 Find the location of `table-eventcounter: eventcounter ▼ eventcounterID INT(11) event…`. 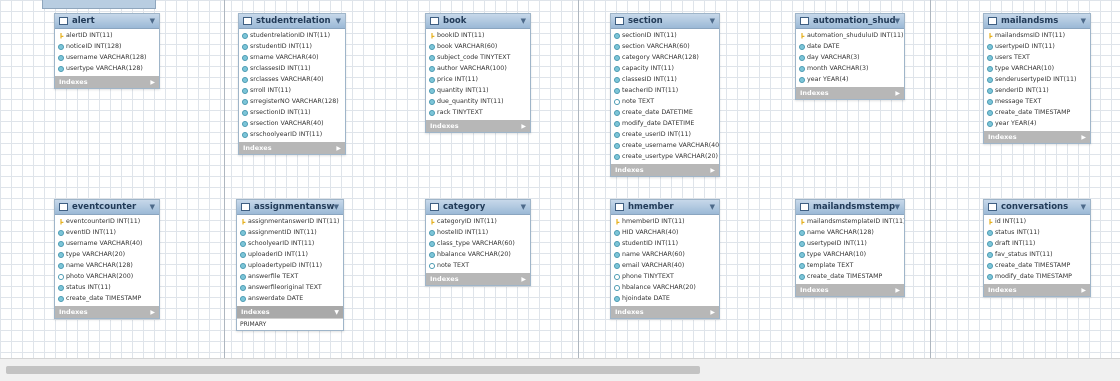

table-eventcounter: eventcounter ▼ eventcounterID INT(11) event… is located at coordinates (107, 259).